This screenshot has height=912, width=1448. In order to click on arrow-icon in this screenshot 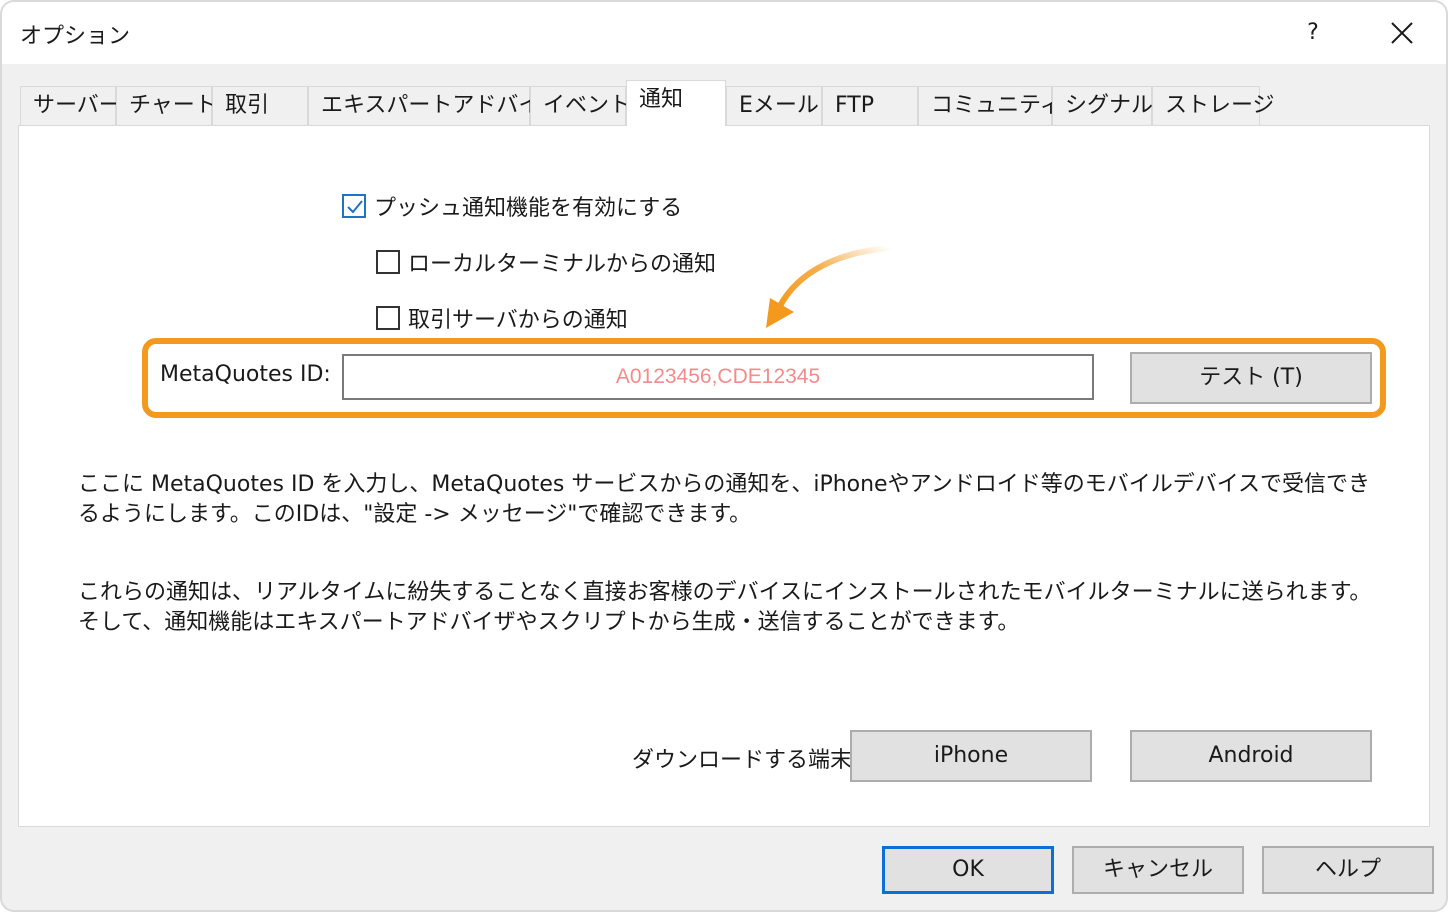, I will do `click(828, 290)`.